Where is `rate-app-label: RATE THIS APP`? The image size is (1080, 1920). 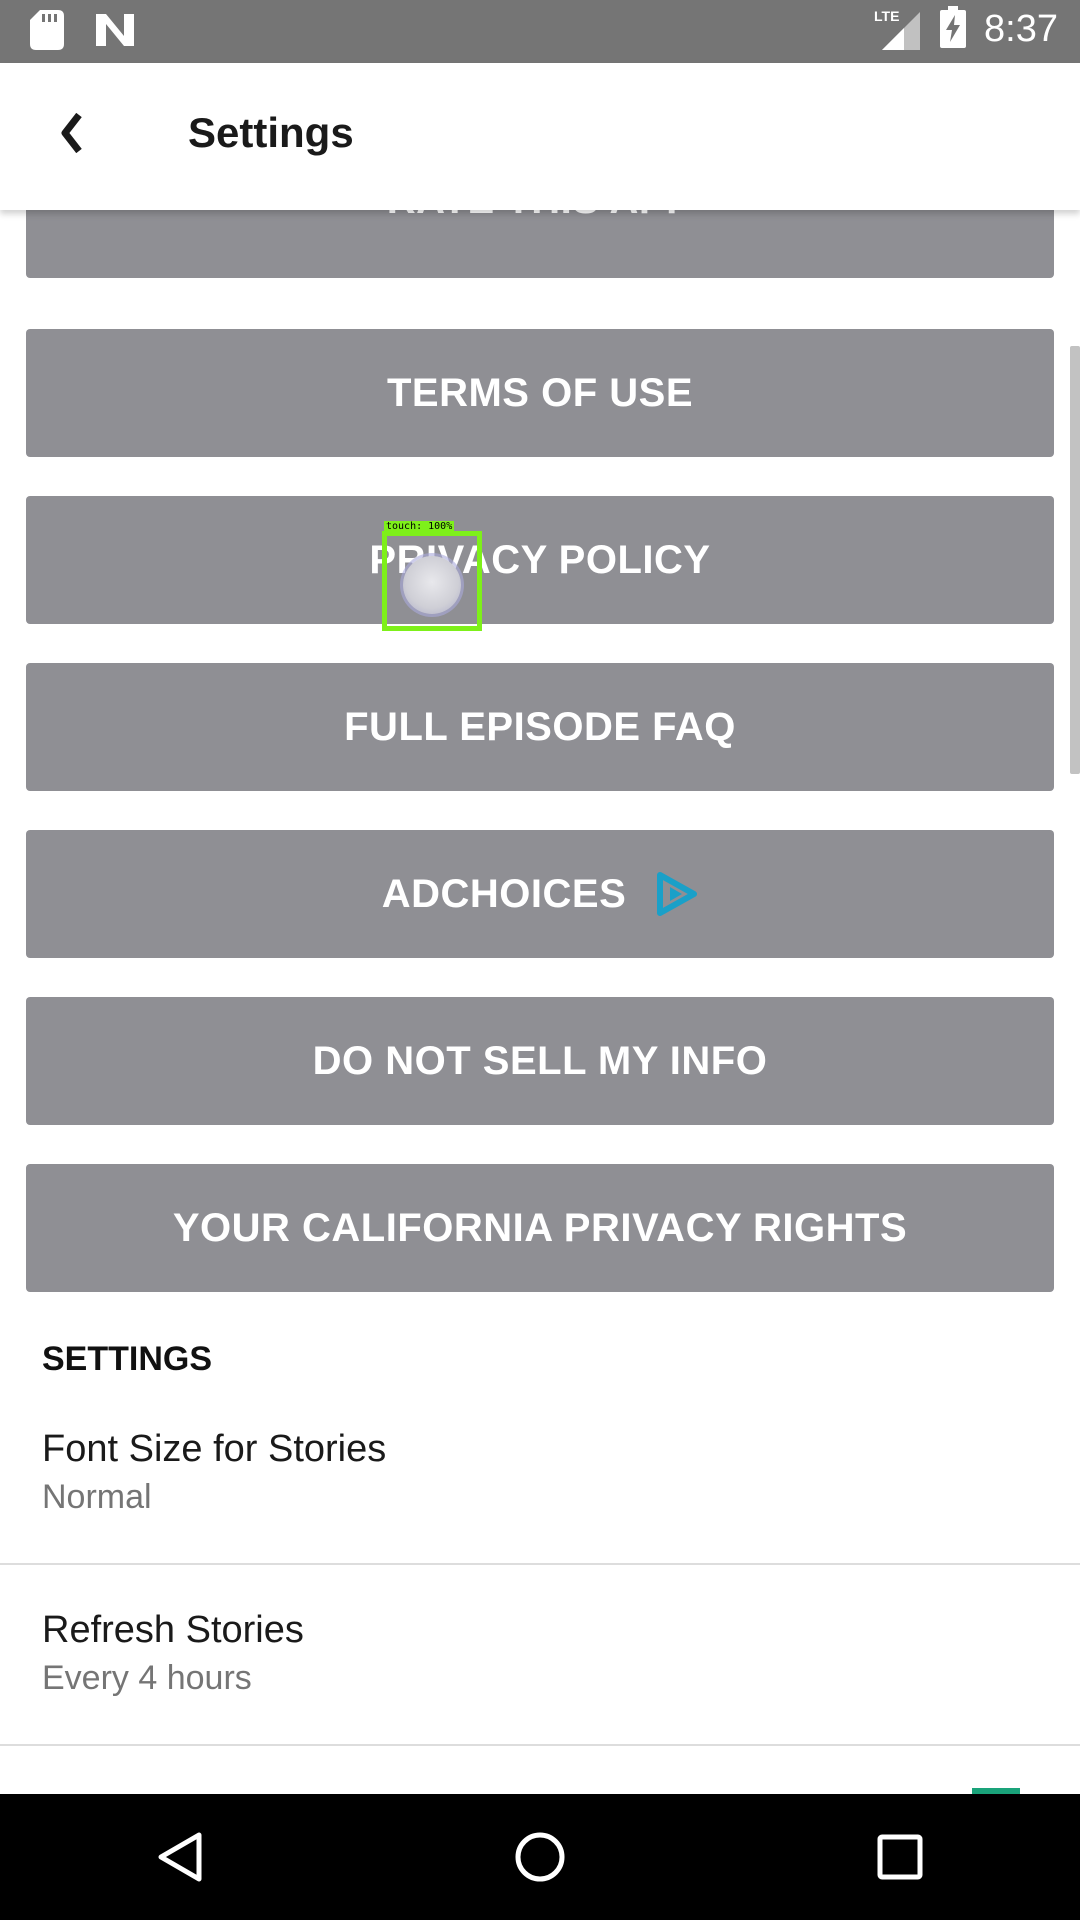 rate-app-label: RATE THIS APP is located at coordinates (540, 216).